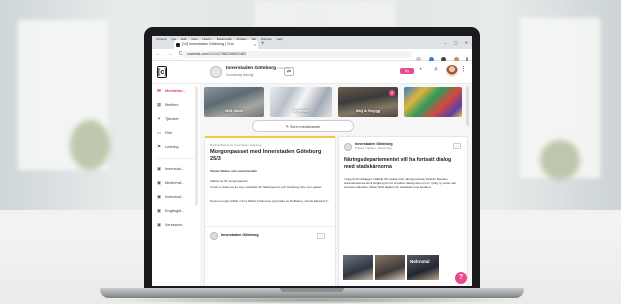 This screenshot has width=621, height=304. I want to click on channel-banner-sell: Sälj & Snygg 2, so click(368, 102).